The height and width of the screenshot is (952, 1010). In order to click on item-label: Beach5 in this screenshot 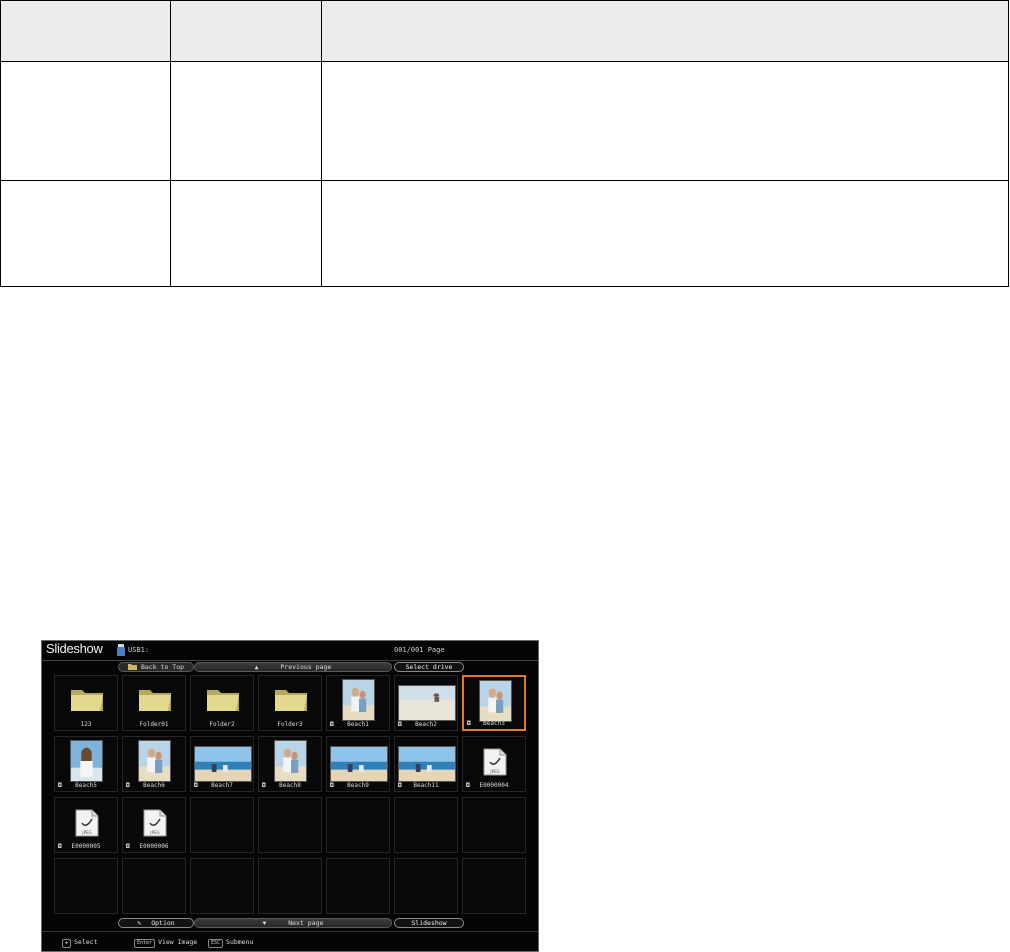, I will do `click(86, 785)`.